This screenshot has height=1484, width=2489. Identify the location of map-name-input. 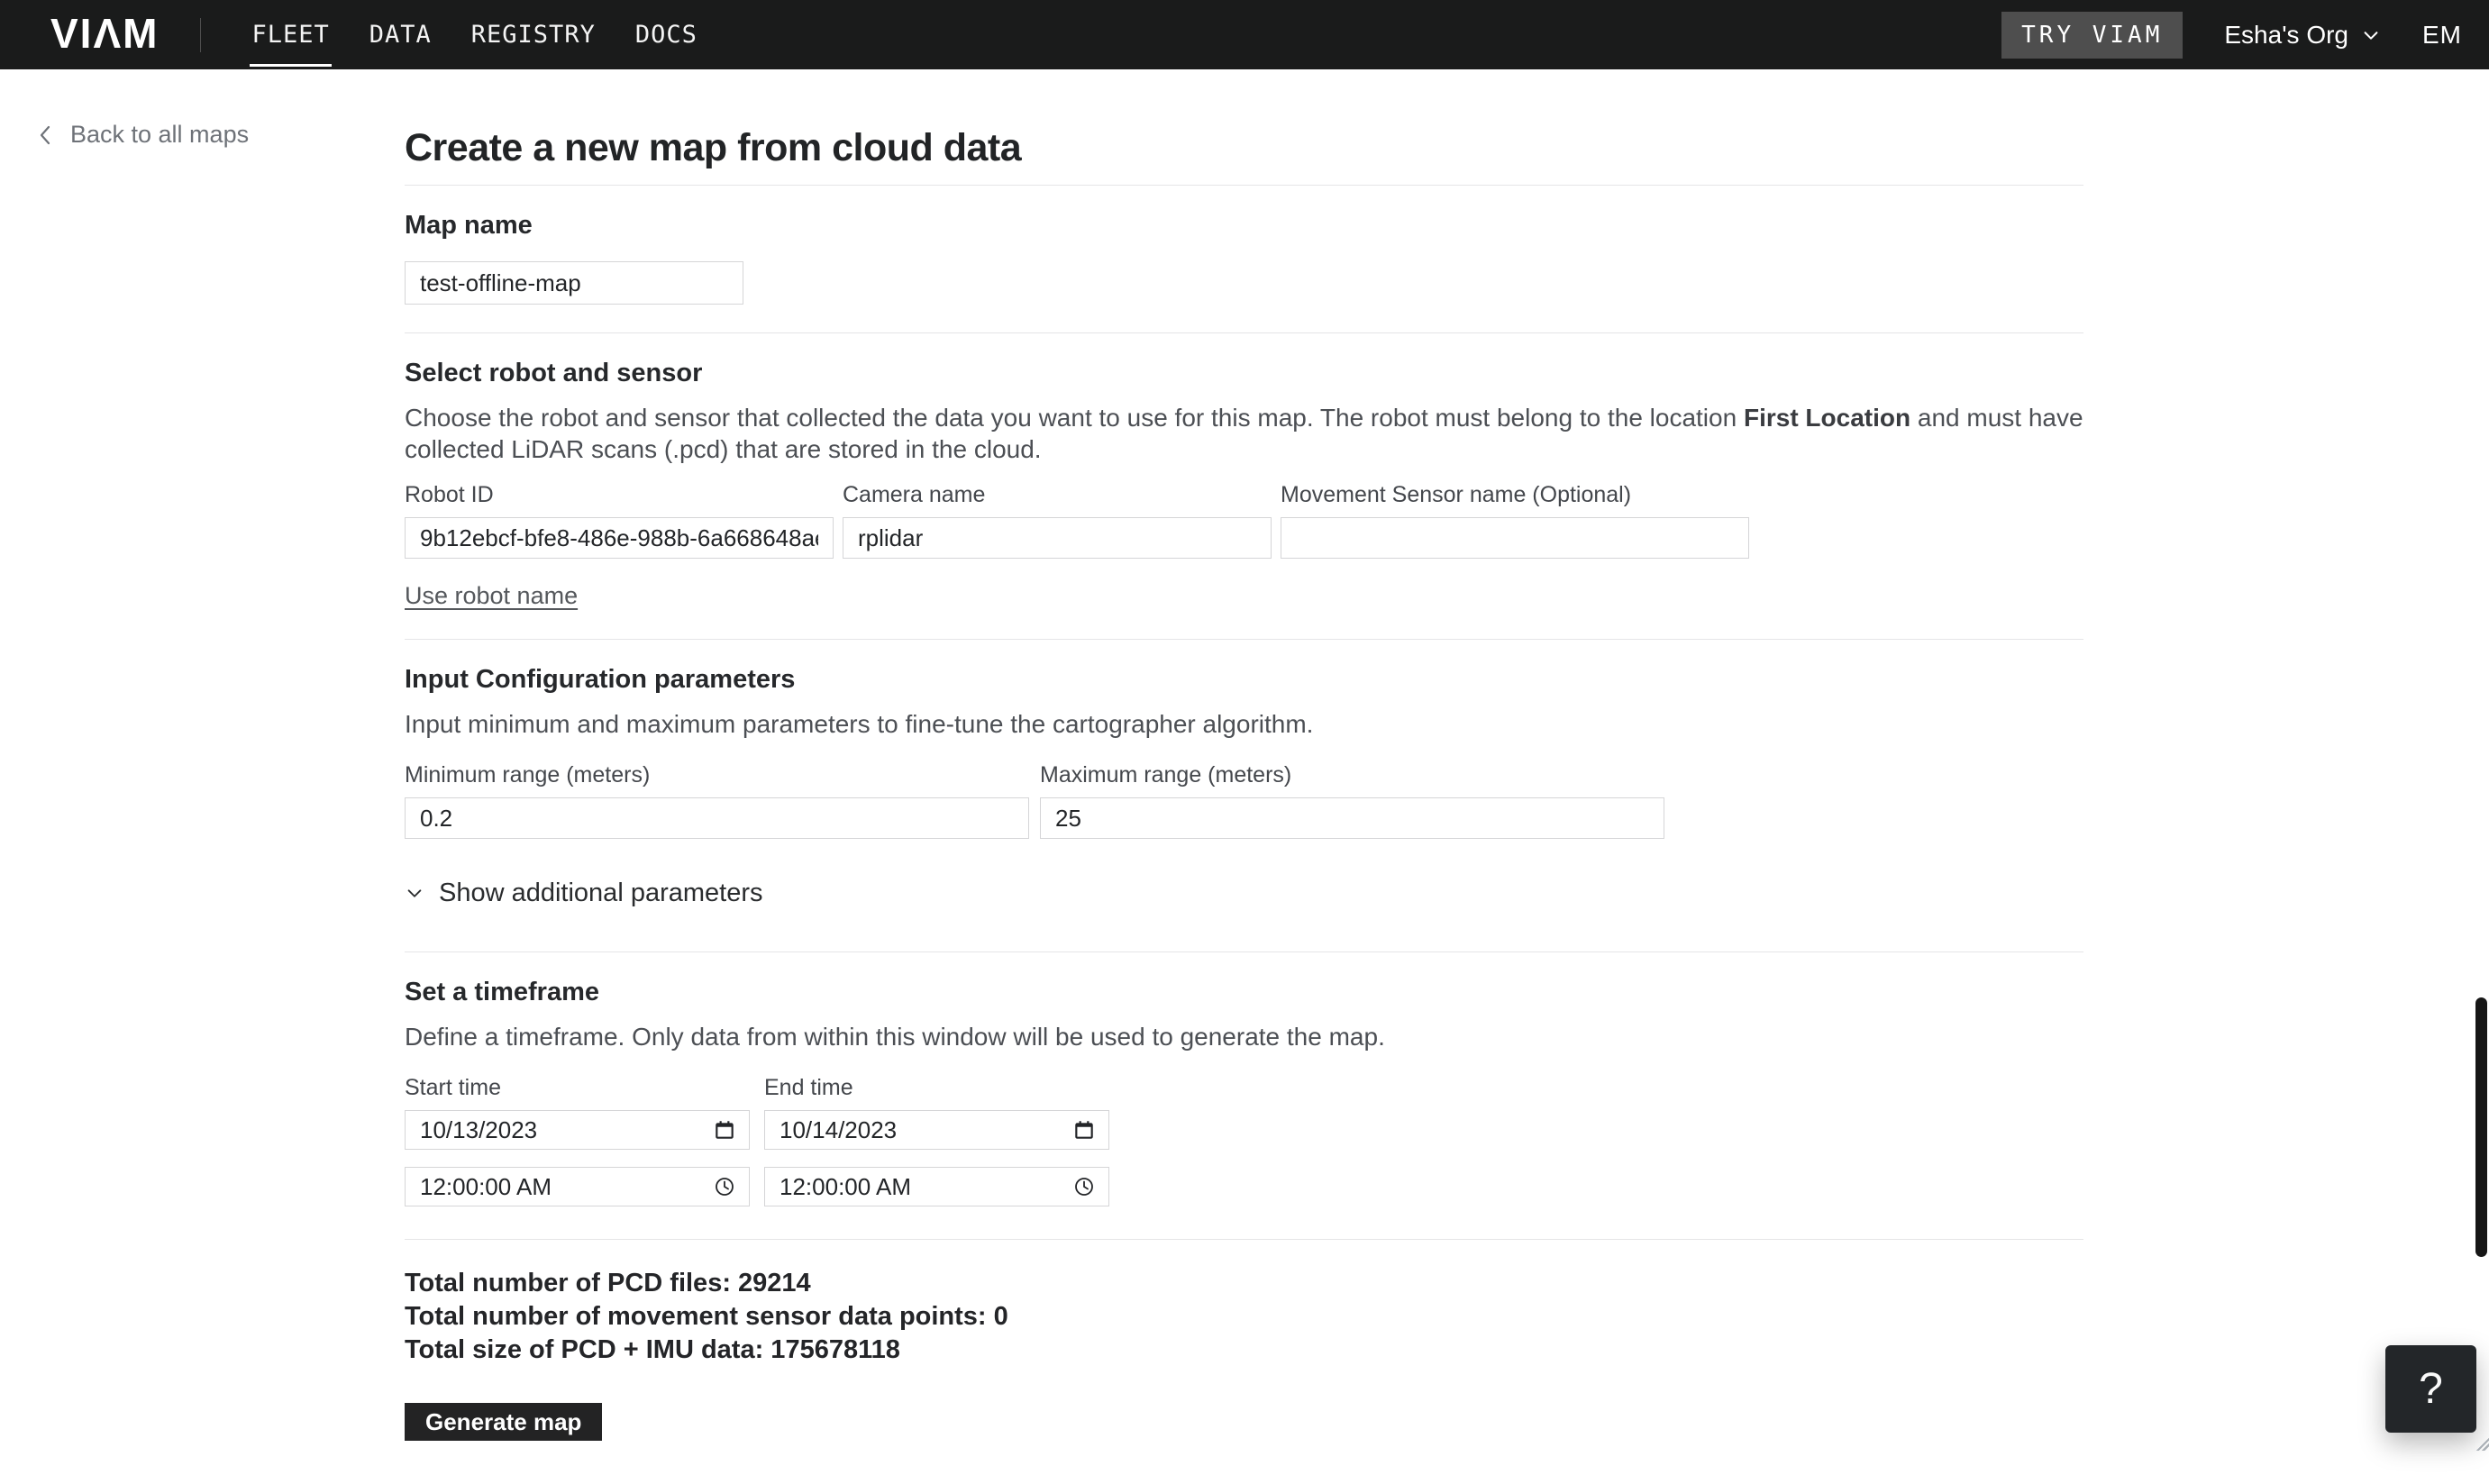
(574, 283).